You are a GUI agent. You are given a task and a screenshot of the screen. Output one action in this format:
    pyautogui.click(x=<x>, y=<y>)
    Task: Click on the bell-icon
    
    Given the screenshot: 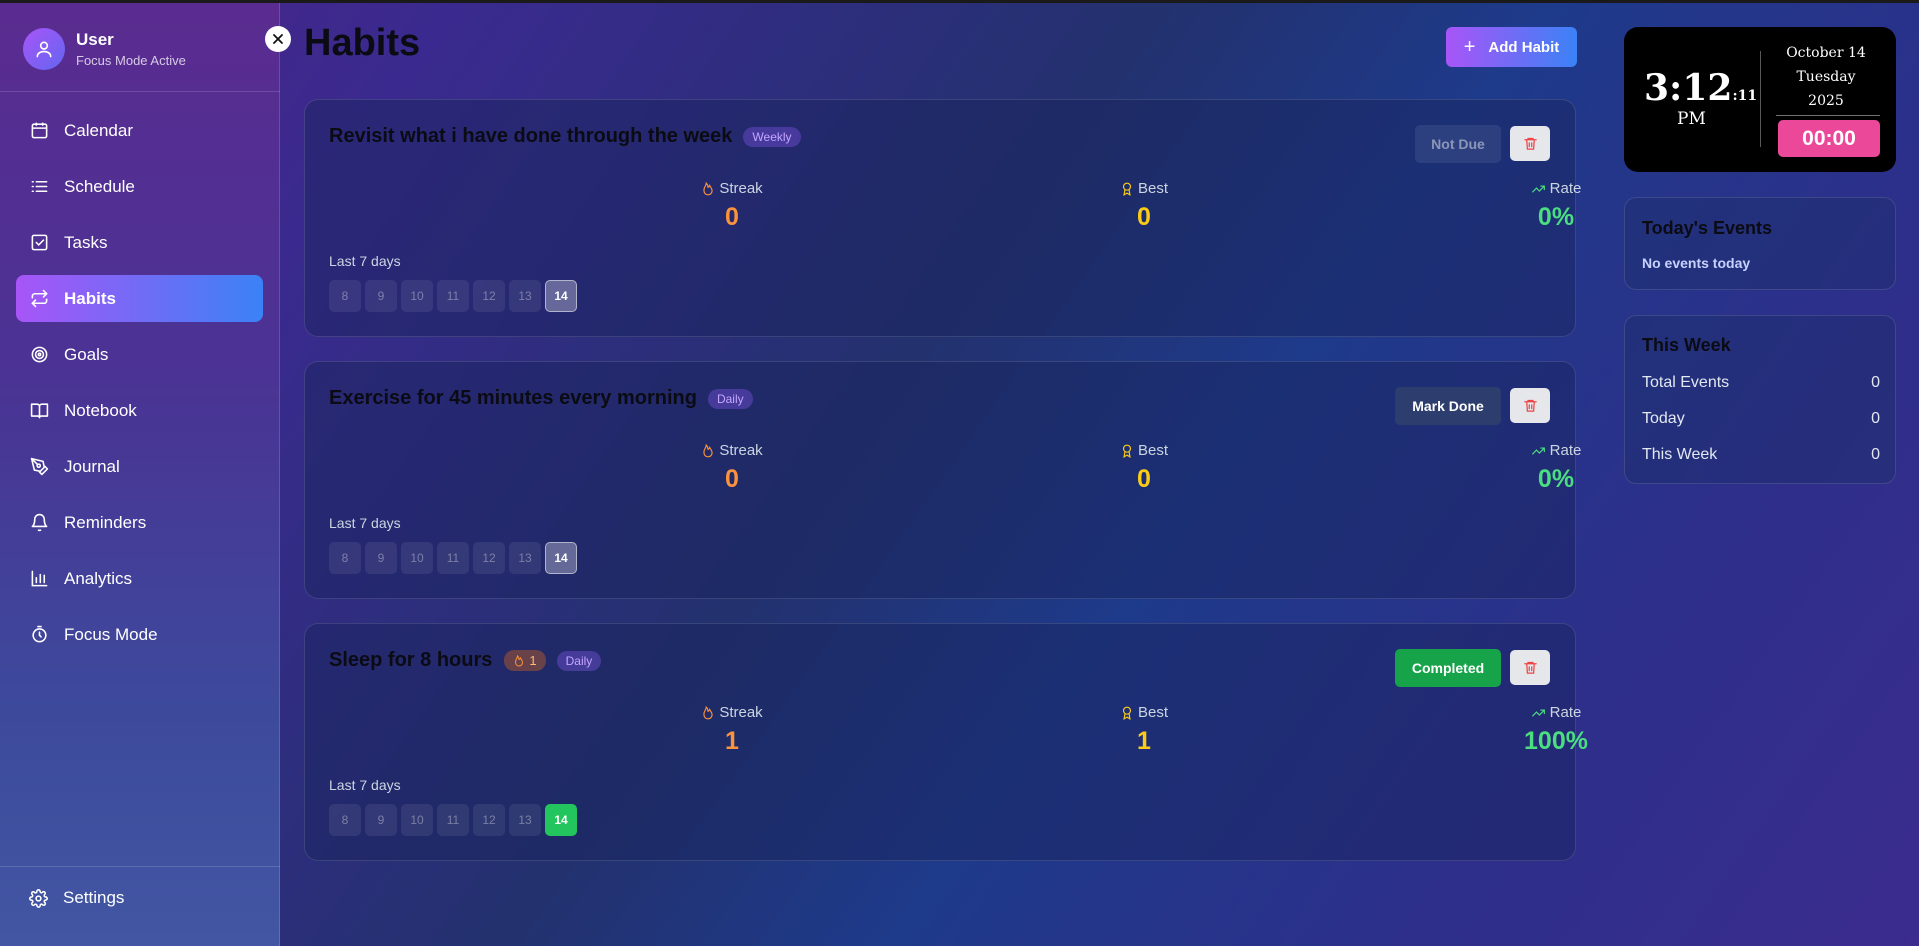 What is the action you would take?
    pyautogui.click(x=39, y=523)
    